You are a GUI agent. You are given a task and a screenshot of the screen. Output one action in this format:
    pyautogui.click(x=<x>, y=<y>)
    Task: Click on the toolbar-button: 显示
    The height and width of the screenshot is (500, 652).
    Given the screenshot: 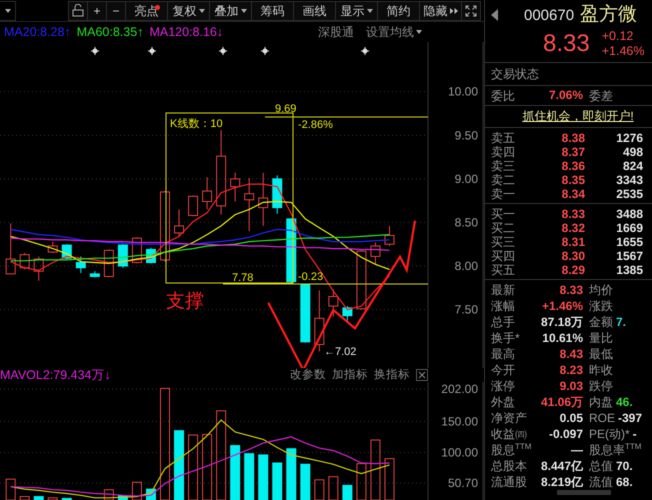 What is the action you would take?
    pyautogui.click(x=356, y=10)
    